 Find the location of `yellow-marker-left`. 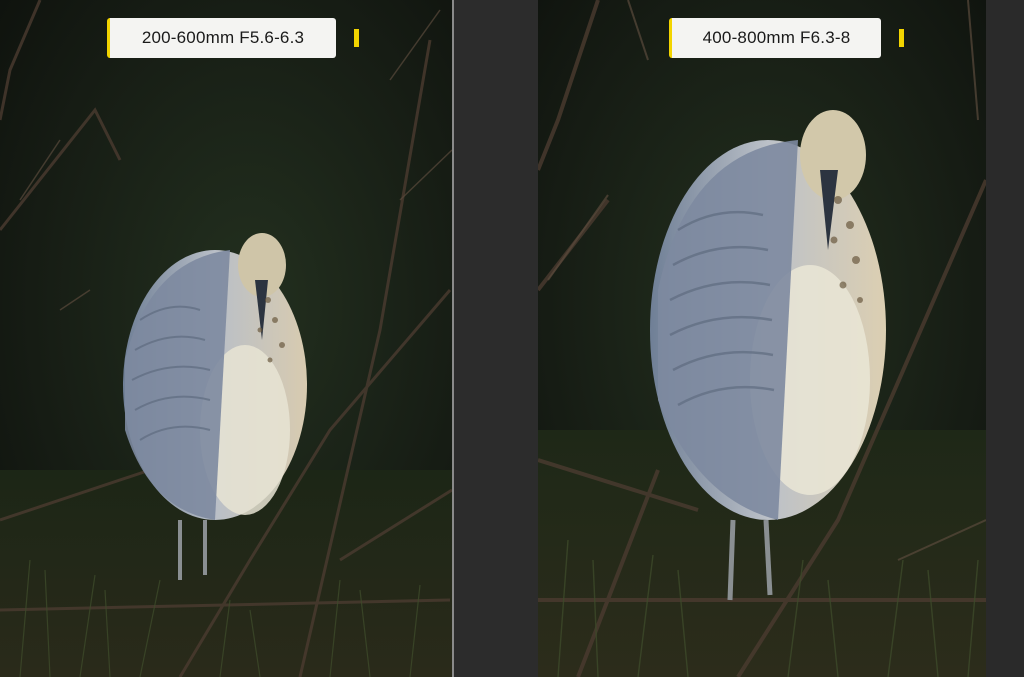

yellow-marker-left is located at coordinates (356, 38).